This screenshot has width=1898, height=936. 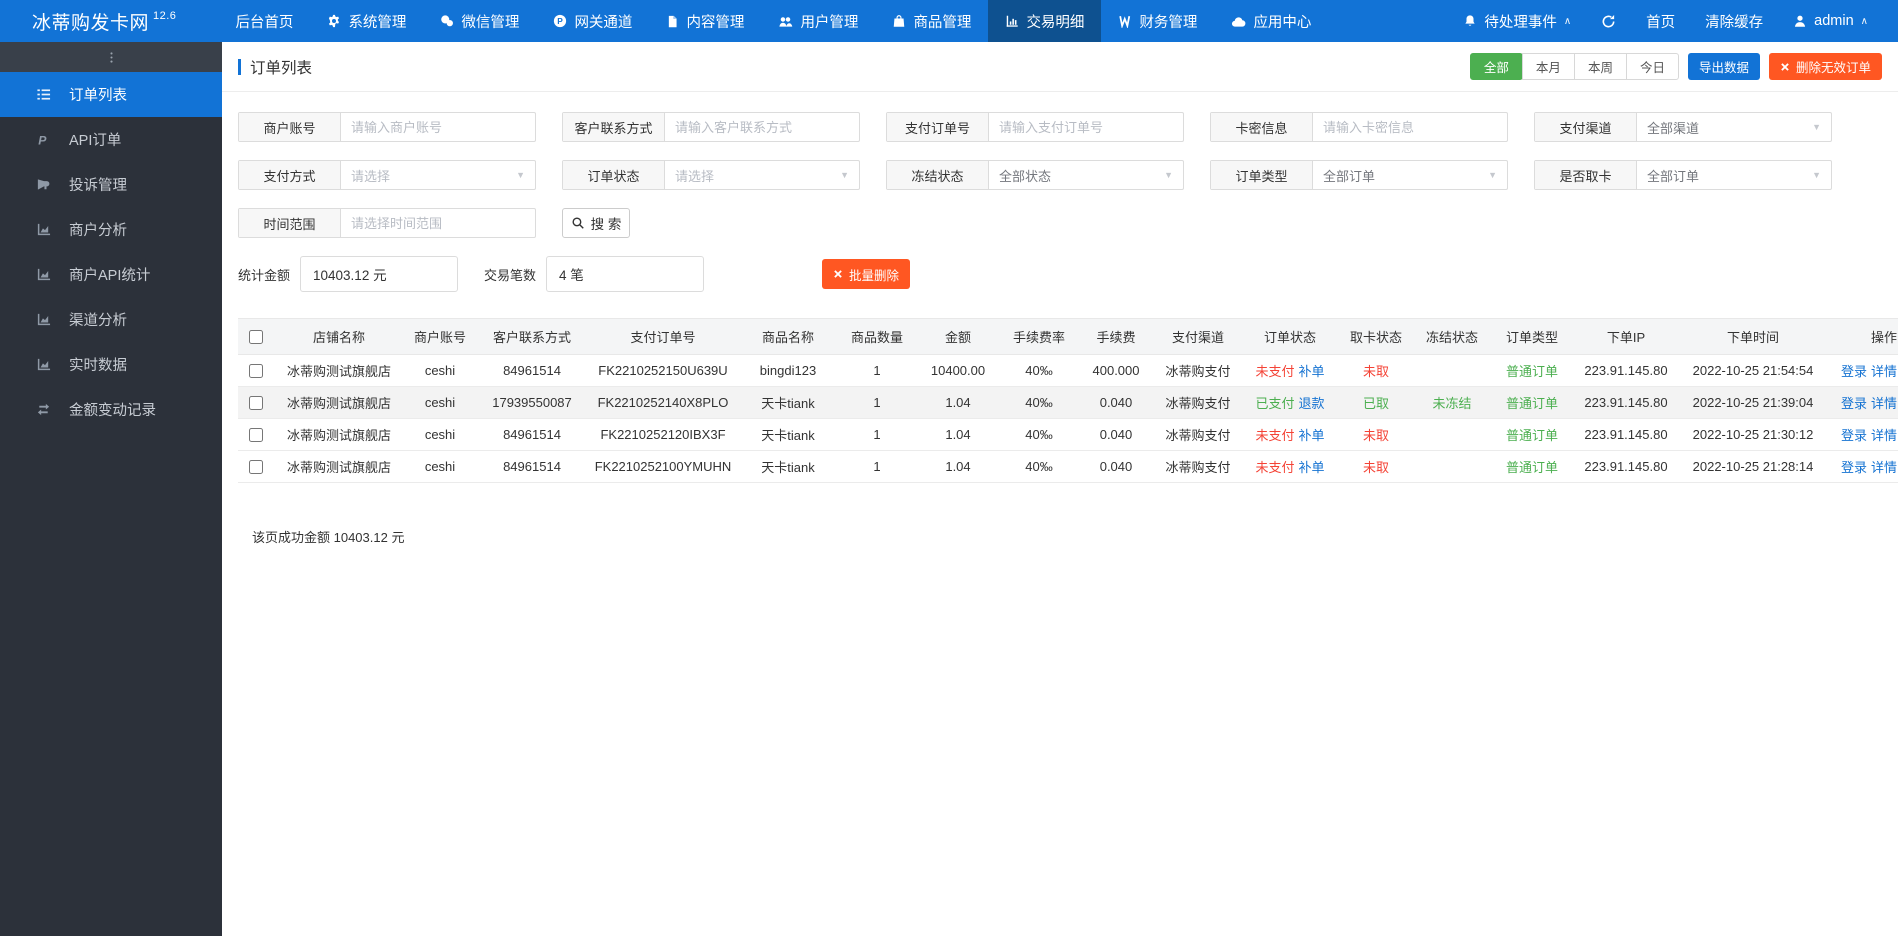 What do you see at coordinates (1410, 127) in the screenshot?
I see `card-secret-input` at bounding box center [1410, 127].